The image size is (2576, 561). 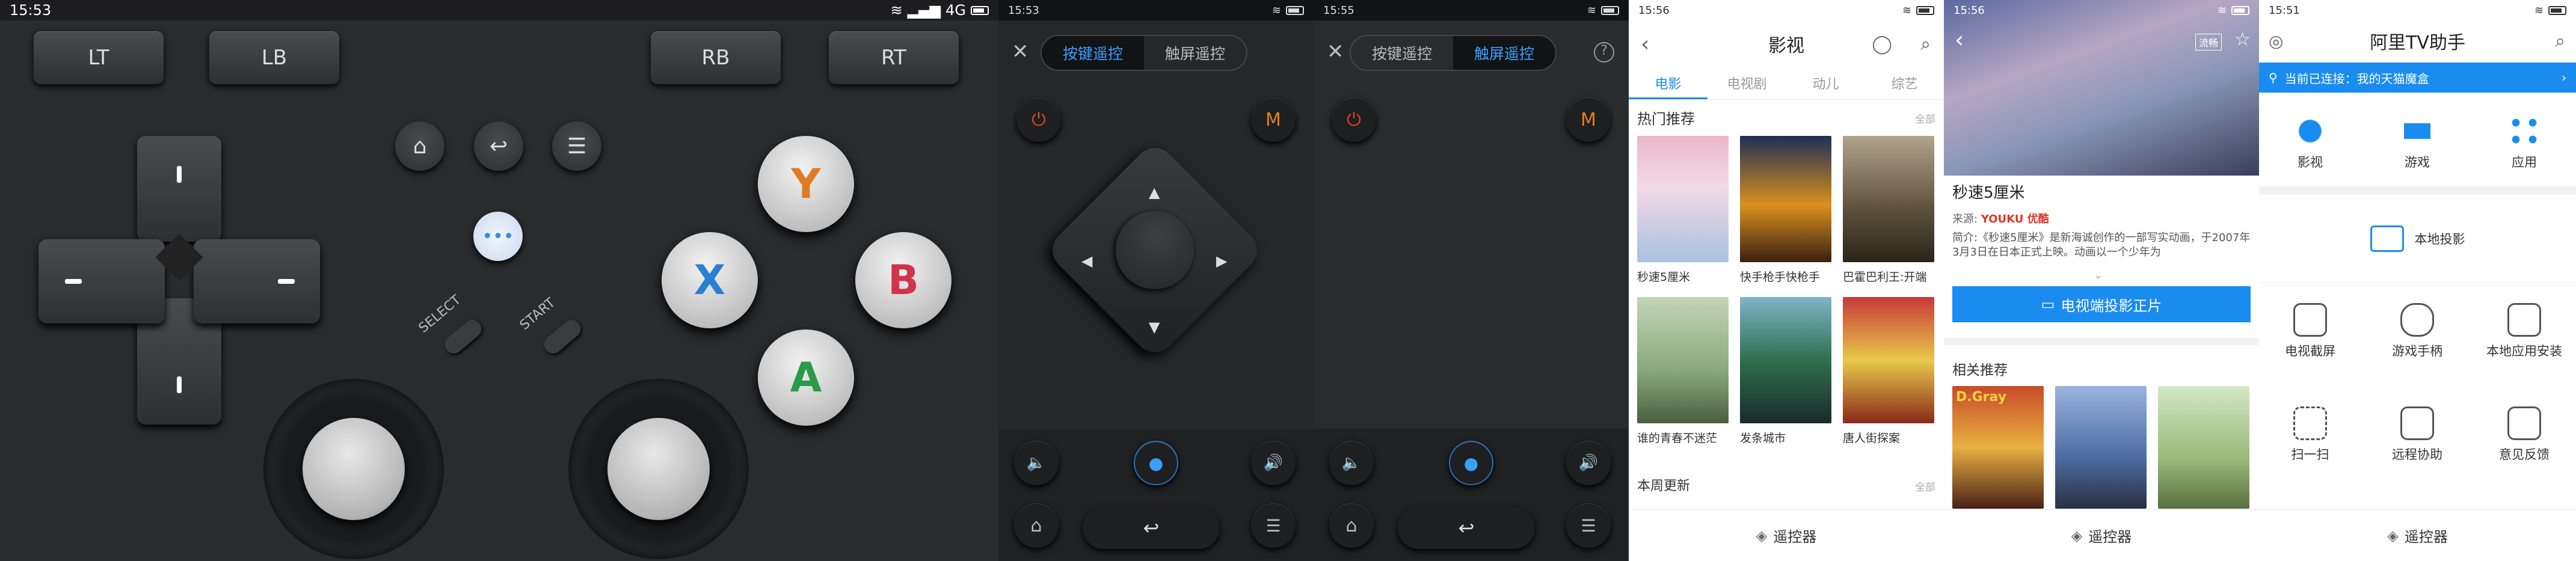 I want to click on lt-button: LT, so click(x=99, y=57).